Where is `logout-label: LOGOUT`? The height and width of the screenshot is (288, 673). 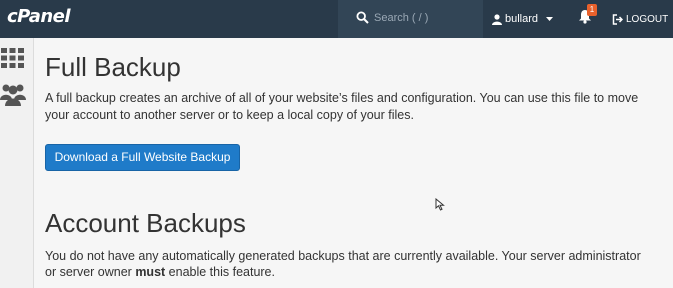 logout-label: LOGOUT is located at coordinates (647, 19).